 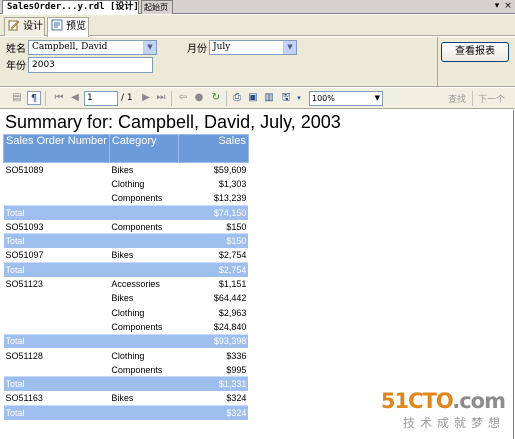 What do you see at coordinates (253, 98) in the screenshot?
I see `print-layout-icon: ▣` at bounding box center [253, 98].